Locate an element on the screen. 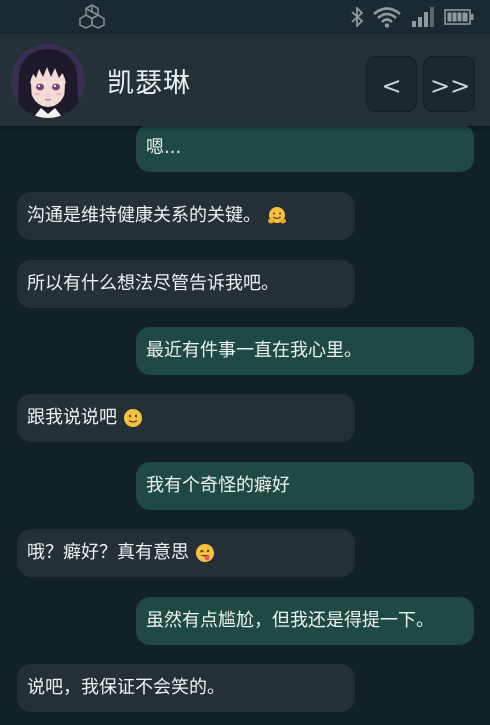 This screenshot has width=490, height=725. message-bubble-outgoing: 我有个奇怪的癖好 is located at coordinates (305, 486).